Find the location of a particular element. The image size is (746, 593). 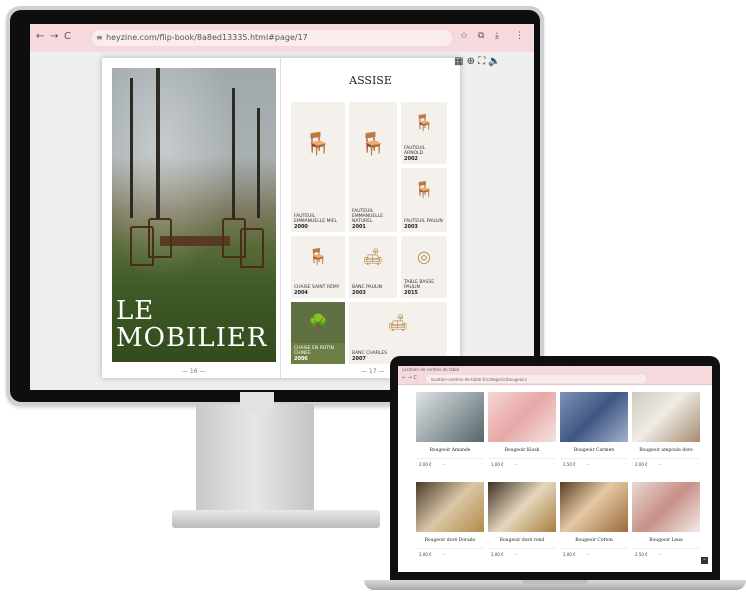

bookmark-star-icon: ☆ is located at coordinates (464, 36).